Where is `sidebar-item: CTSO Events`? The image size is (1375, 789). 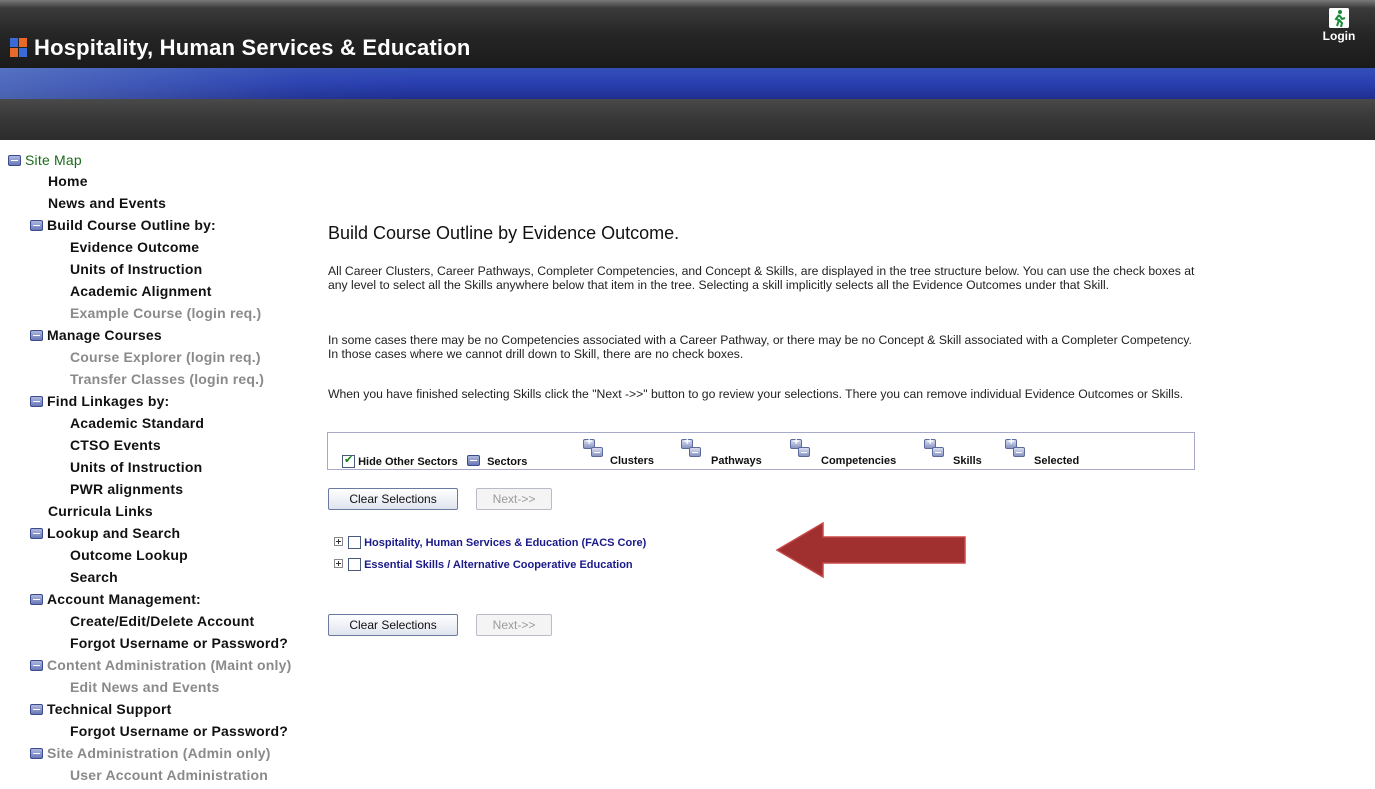
sidebar-item: CTSO Events is located at coordinates (115, 445).